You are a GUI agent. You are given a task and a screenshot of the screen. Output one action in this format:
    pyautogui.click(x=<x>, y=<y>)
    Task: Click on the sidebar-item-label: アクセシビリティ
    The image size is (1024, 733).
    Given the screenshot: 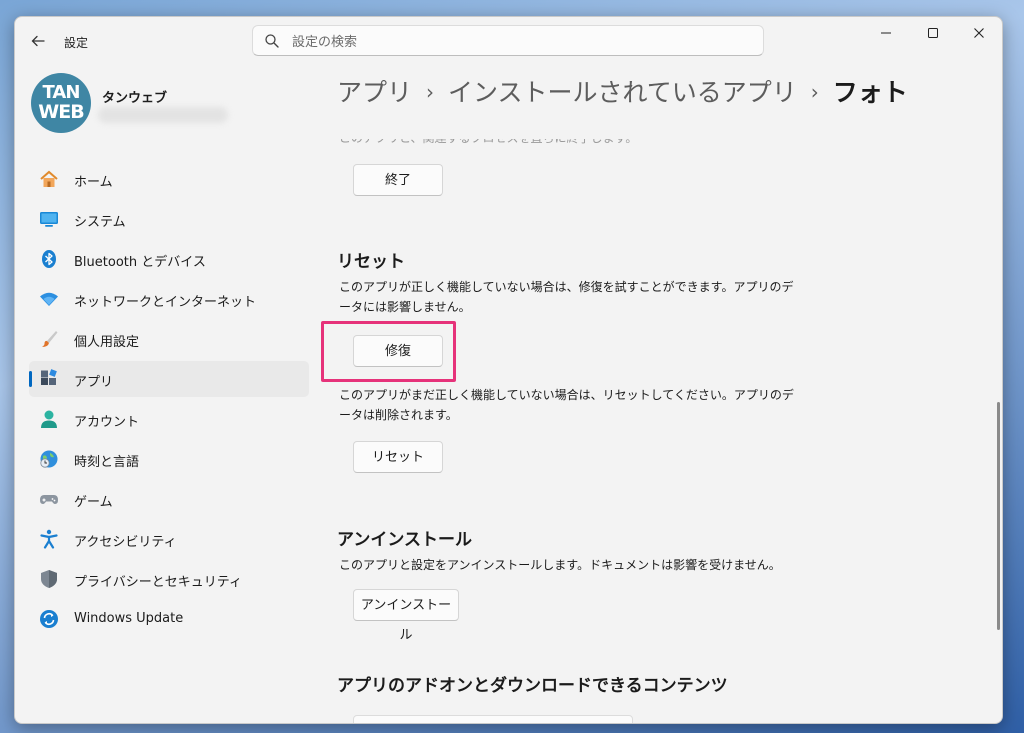 What is the action you would take?
    pyautogui.click(x=125, y=542)
    